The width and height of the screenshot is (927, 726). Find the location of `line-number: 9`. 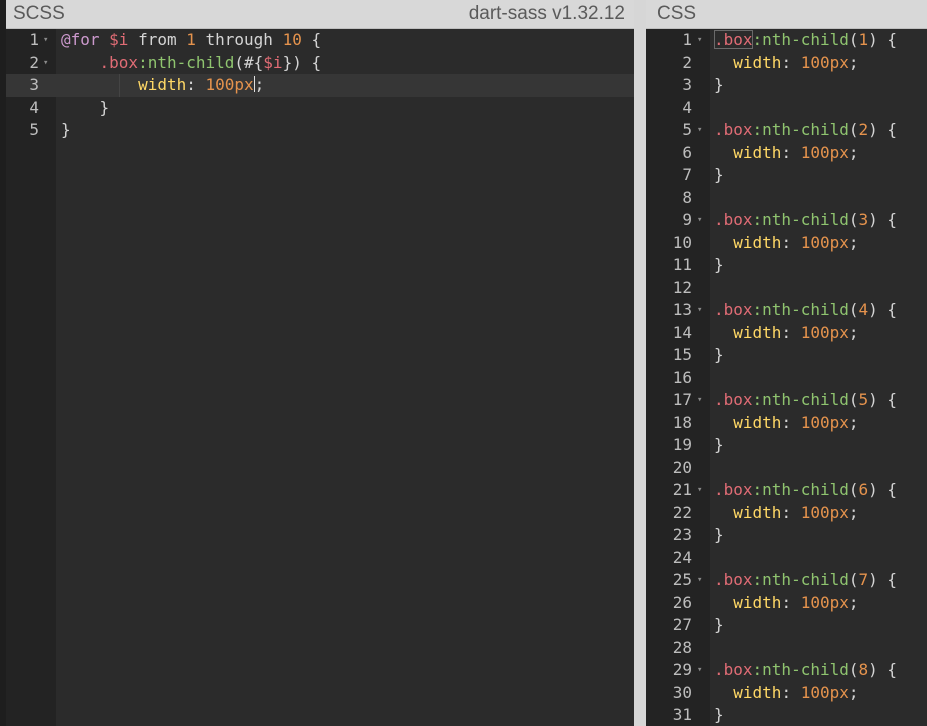

line-number: 9 is located at coordinates (687, 219).